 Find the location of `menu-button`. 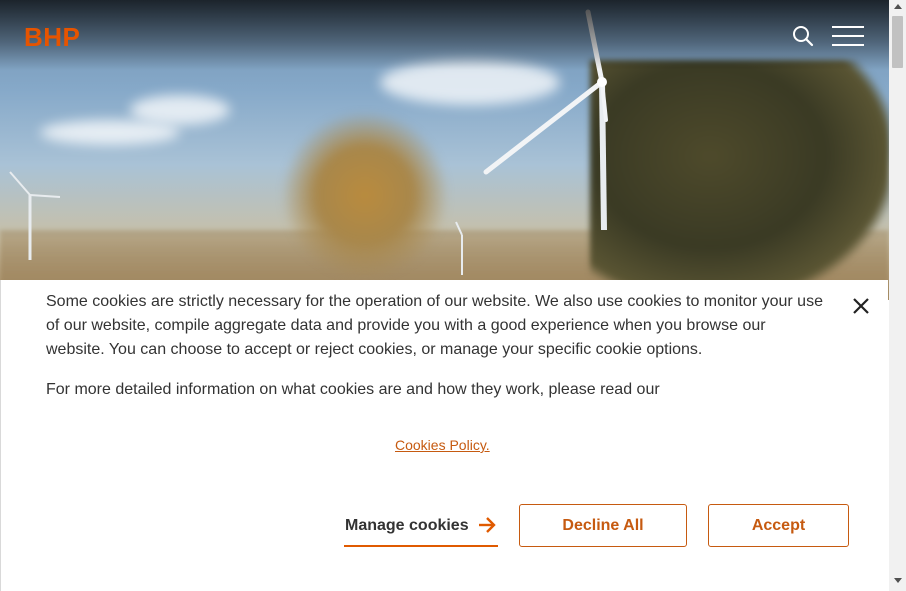

menu-button is located at coordinates (849, 36).